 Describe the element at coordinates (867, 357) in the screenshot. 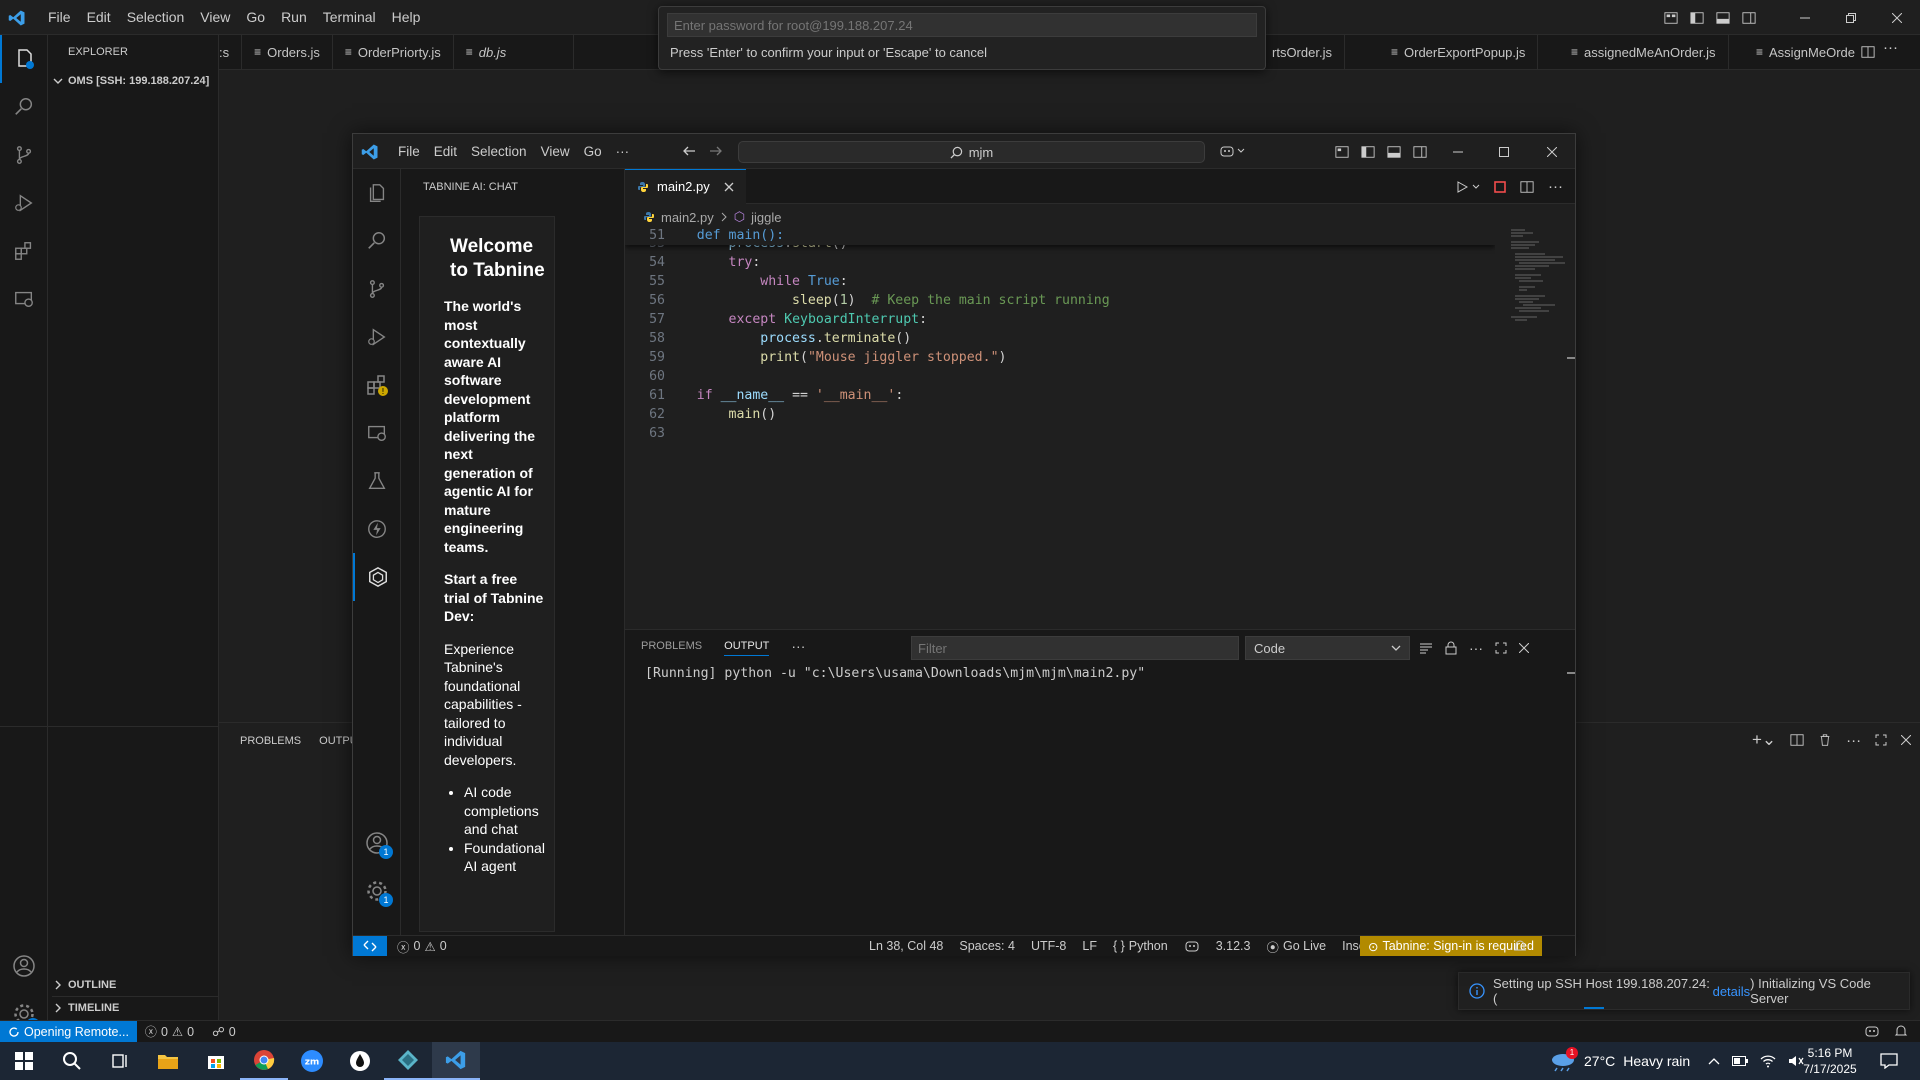

I see `code-line: 59 print("Mouse jiggler stopped.")` at that location.